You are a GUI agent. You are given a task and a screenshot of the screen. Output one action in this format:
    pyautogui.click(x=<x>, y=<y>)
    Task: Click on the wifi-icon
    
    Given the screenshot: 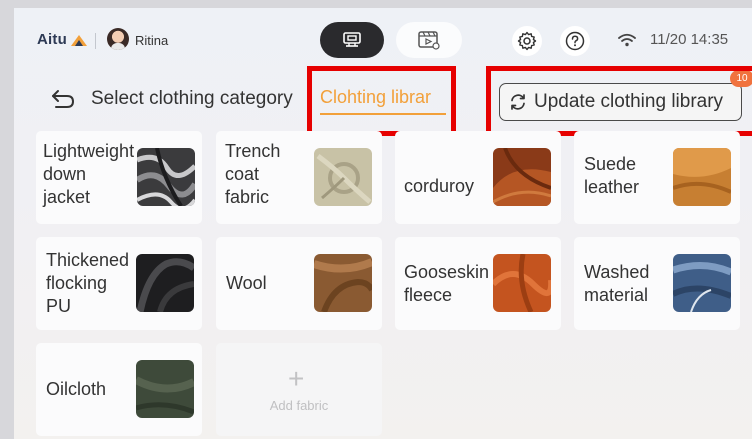 What is the action you would take?
    pyautogui.click(x=627, y=40)
    